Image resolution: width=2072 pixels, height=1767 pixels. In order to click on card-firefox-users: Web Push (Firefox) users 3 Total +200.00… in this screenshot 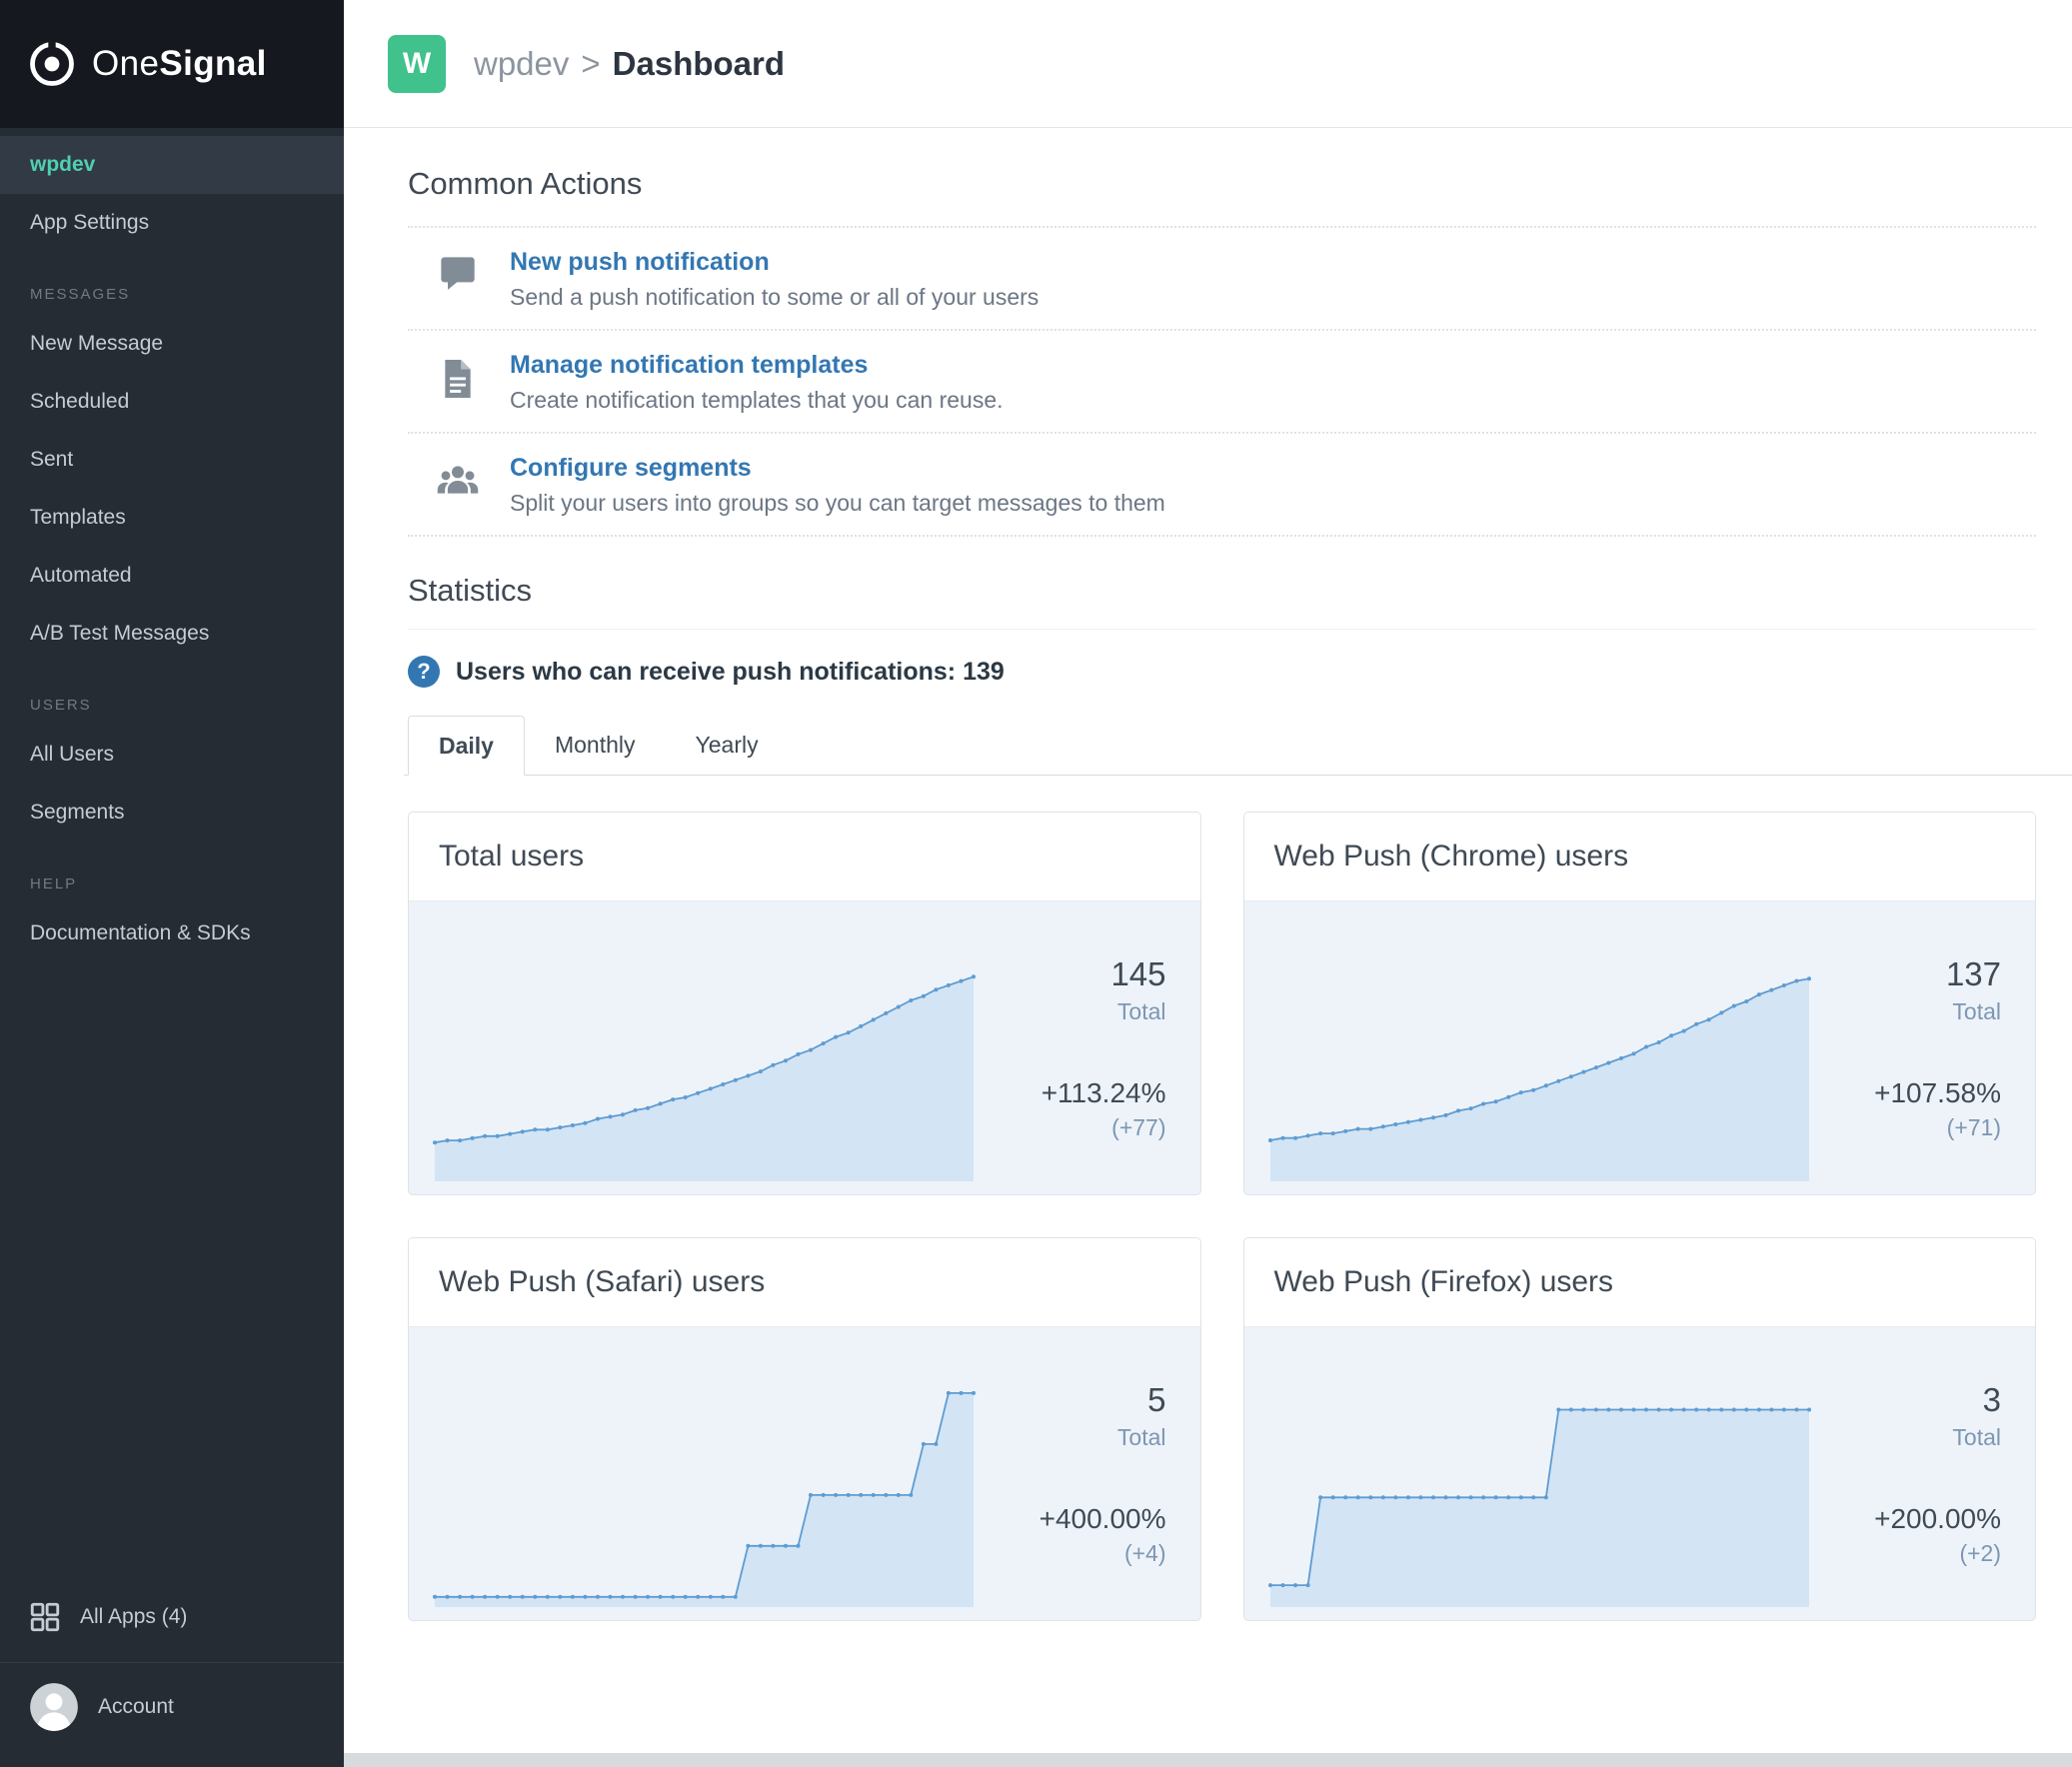, I will do `click(1639, 1429)`.